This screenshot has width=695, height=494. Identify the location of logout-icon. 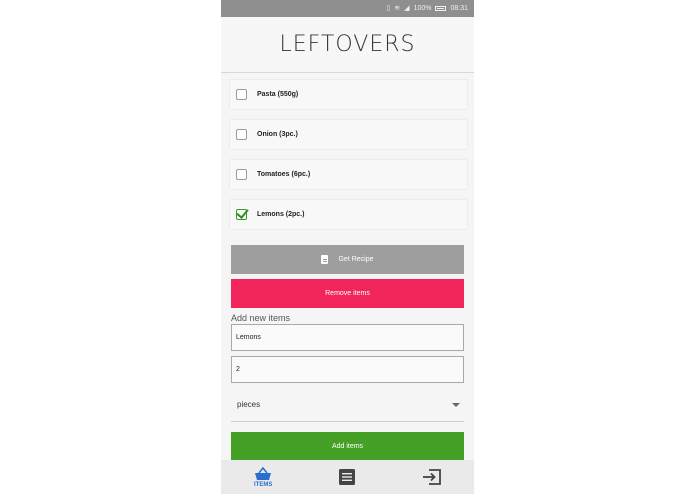
(431, 477).